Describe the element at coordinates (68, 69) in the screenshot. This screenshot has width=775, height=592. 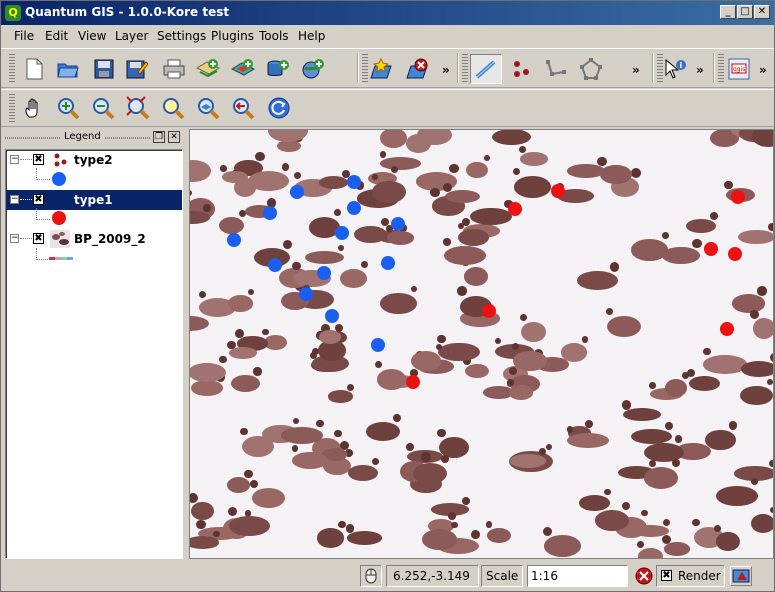
I see `open-project-button` at that location.